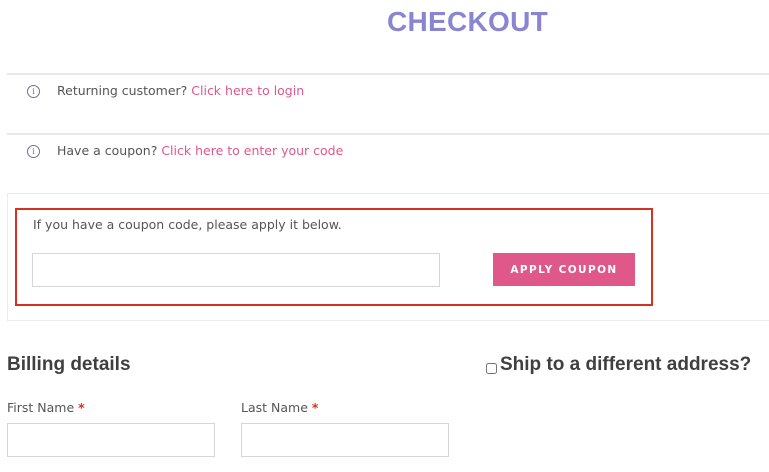 This screenshot has height=472, width=769. Describe the element at coordinates (69, 364) in the screenshot. I see `billing-details-heading: Billing details` at that location.